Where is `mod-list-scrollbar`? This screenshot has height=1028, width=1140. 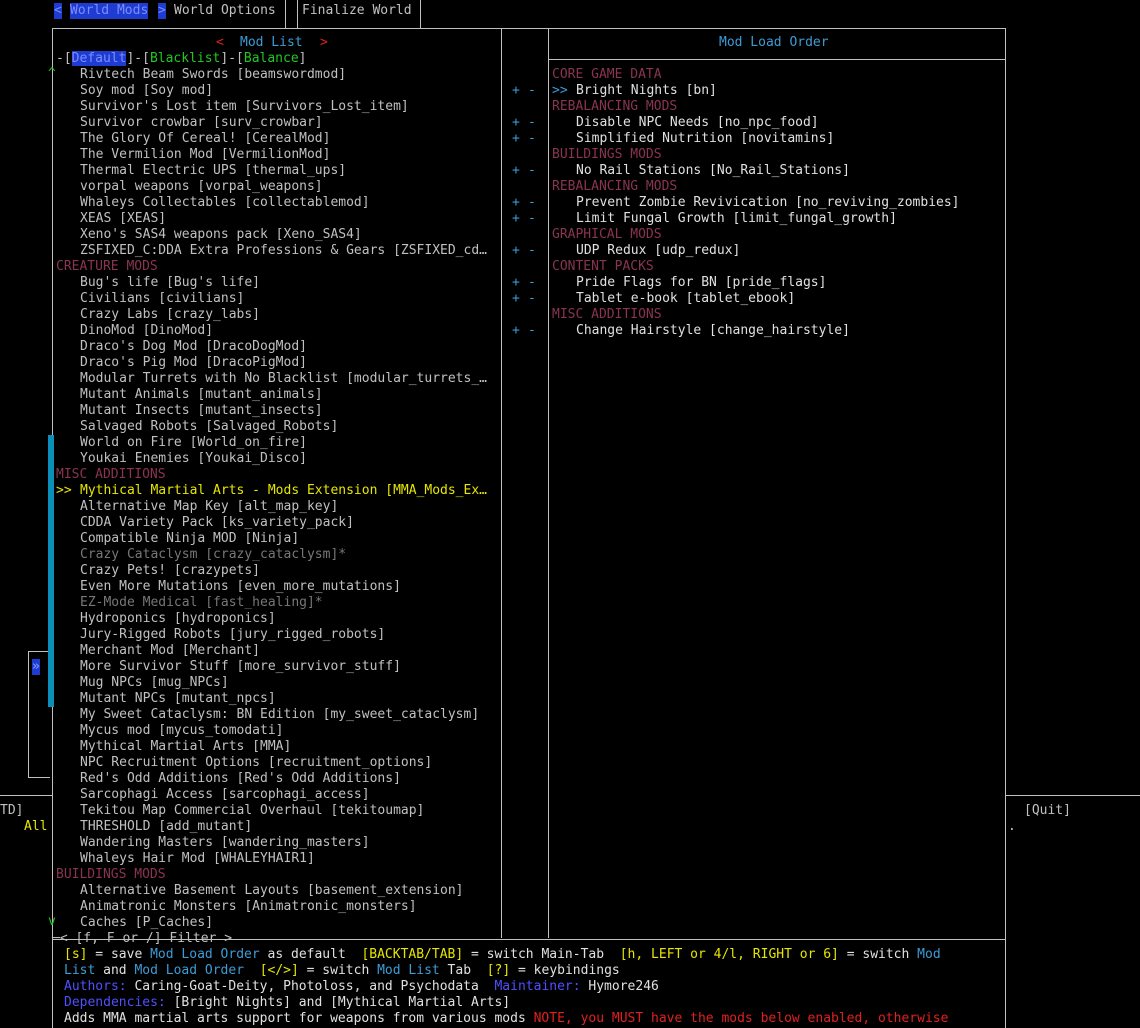
mod-list-scrollbar is located at coordinates (51, 571).